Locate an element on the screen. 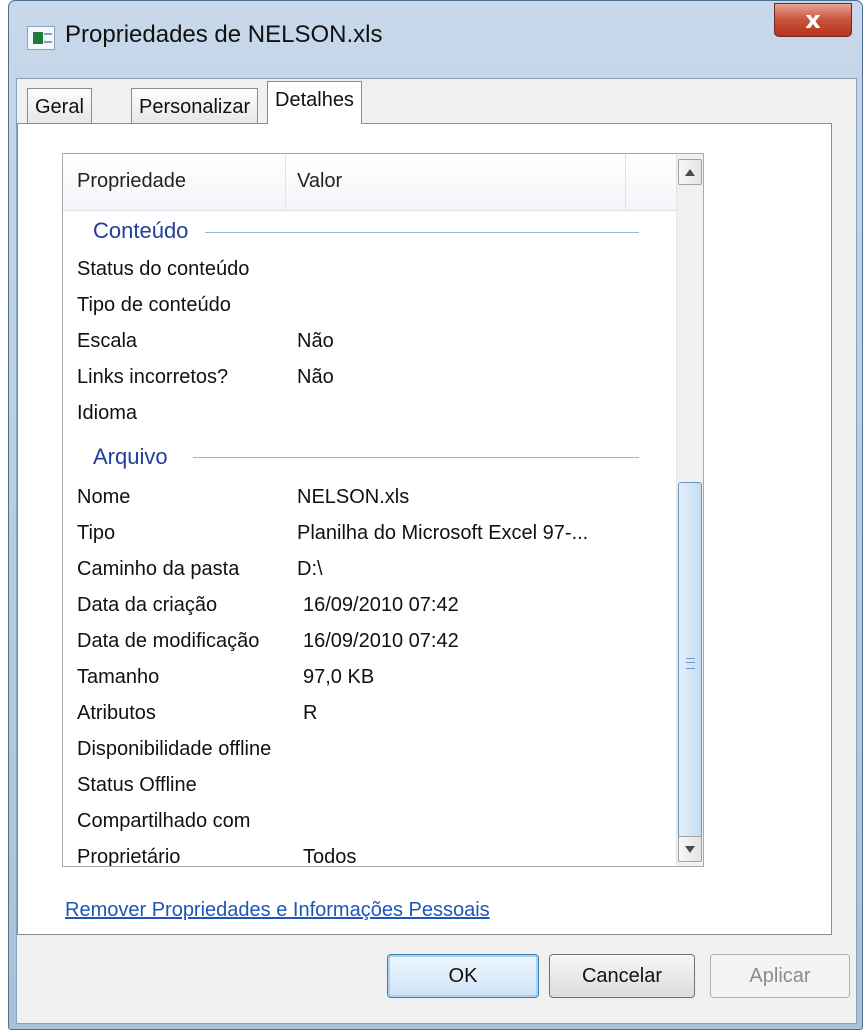 The image size is (865, 1032). ok-button: OK is located at coordinates (463, 976).